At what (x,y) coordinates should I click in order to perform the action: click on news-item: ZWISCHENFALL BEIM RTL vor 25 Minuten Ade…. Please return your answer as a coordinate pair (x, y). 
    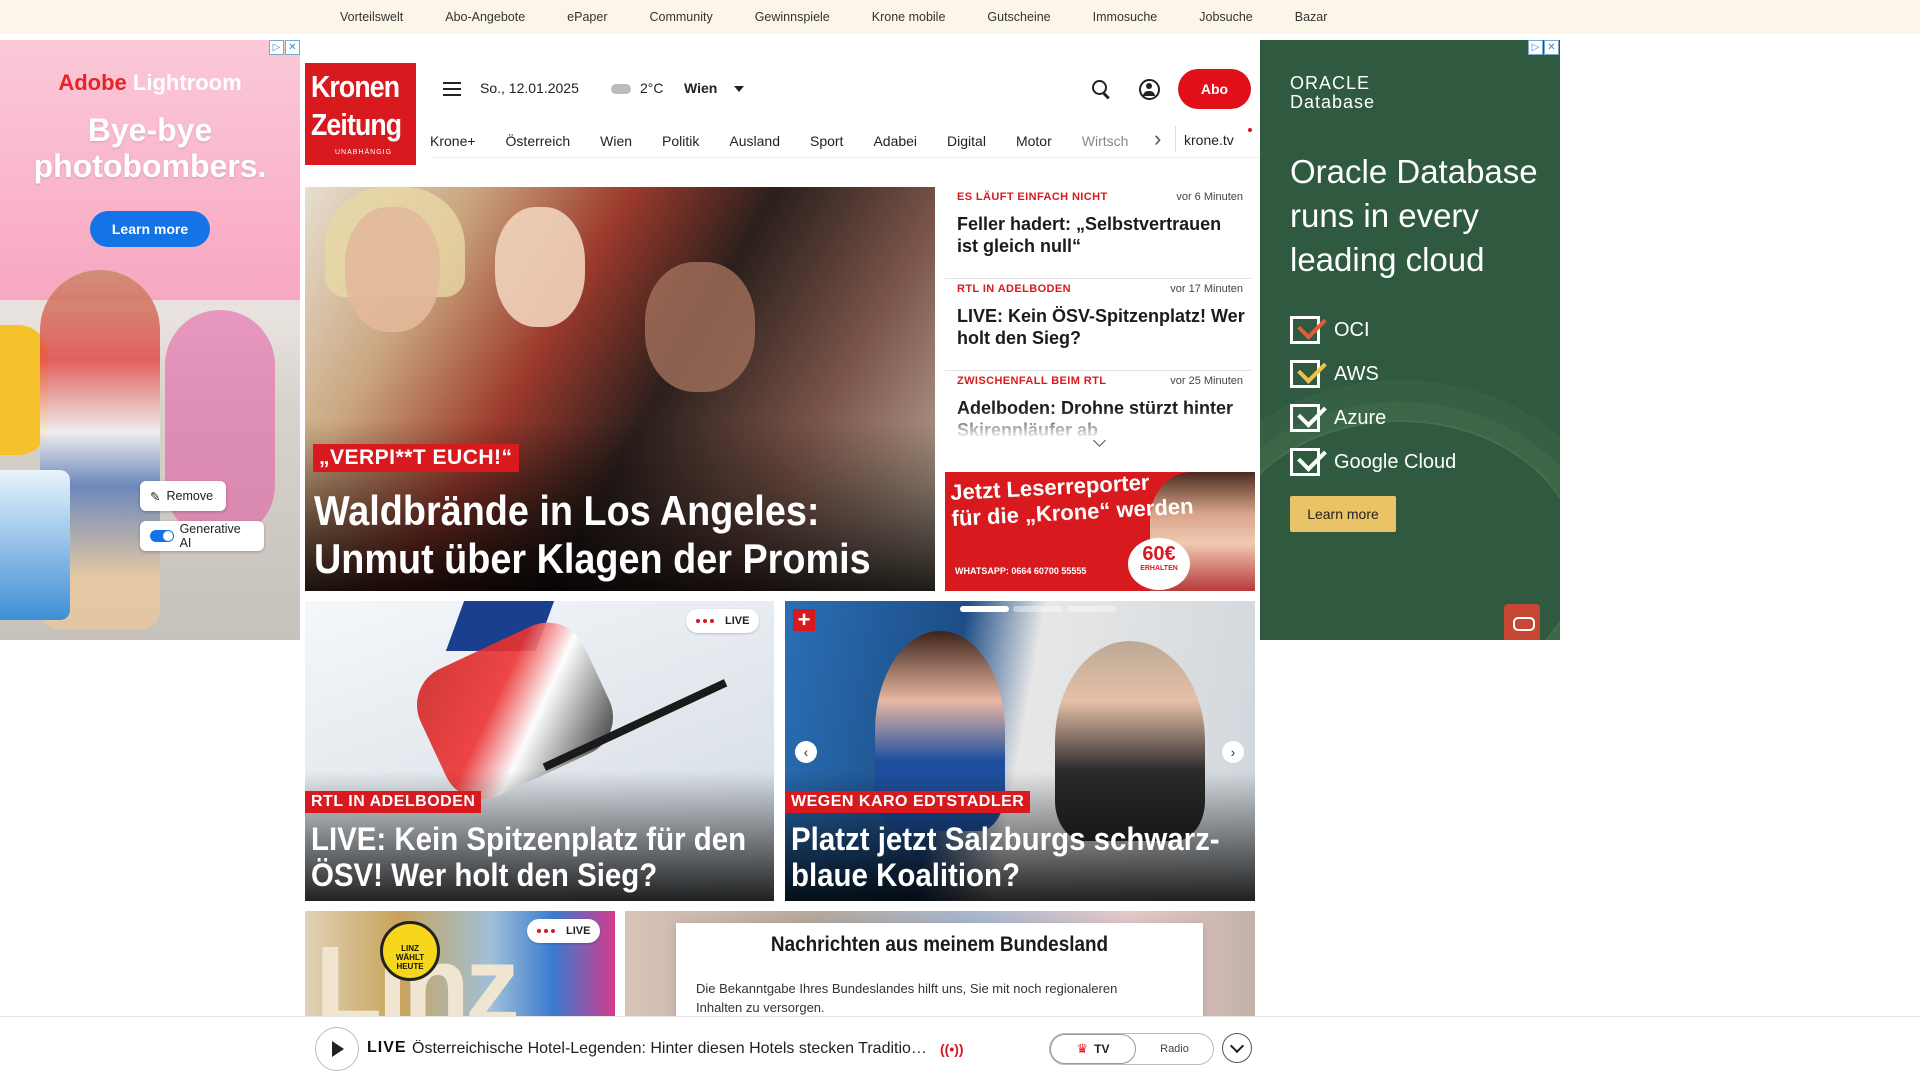
    Looking at the image, I should click on (1098, 405).